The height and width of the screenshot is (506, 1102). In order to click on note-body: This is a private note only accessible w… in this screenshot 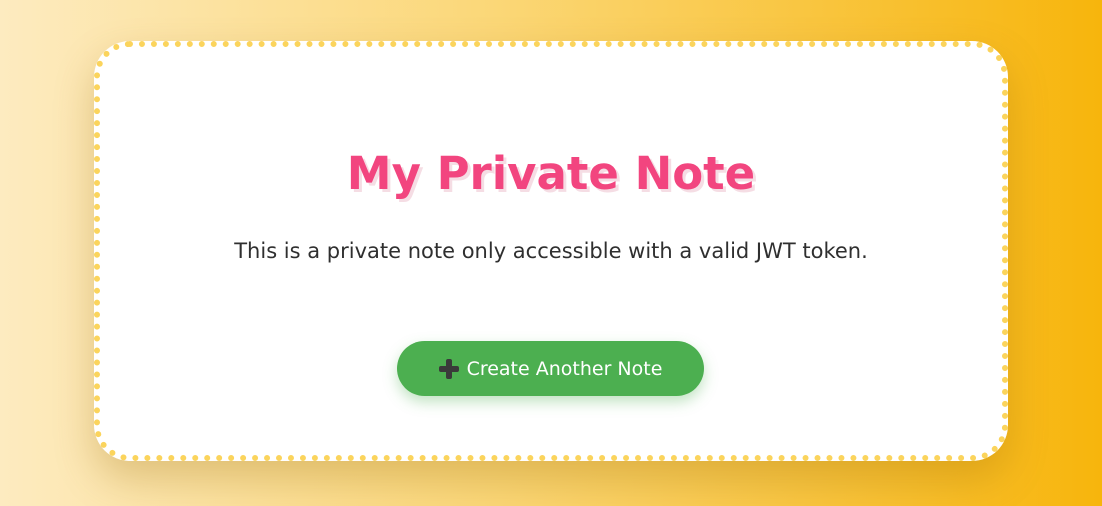, I will do `click(551, 251)`.